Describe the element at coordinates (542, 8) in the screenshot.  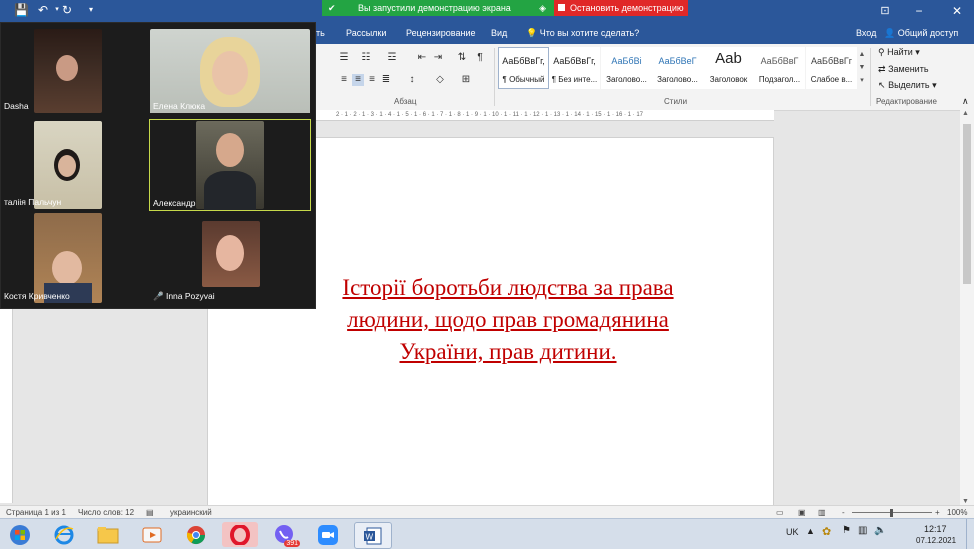
I see `shield-icon: ◈` at that location.